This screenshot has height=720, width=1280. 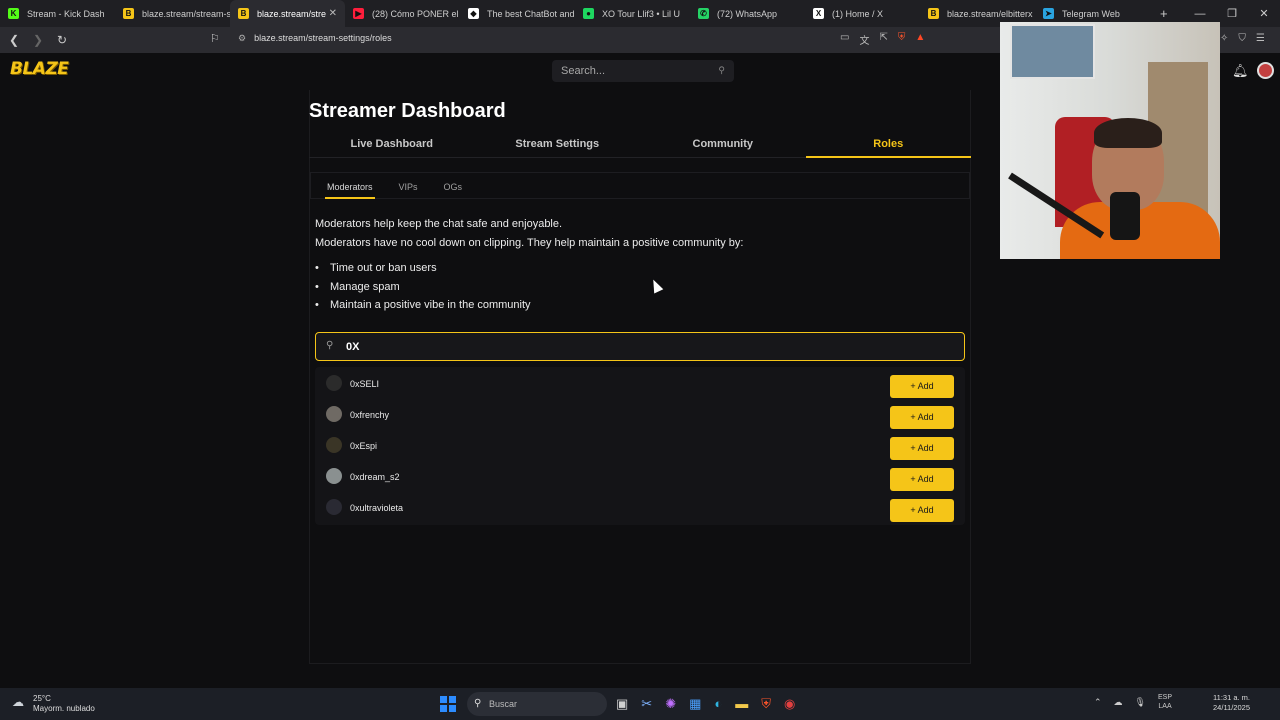 I want to click on browser-tab: Bblaze.stream/stre ✕, so click(x=287, y=13).